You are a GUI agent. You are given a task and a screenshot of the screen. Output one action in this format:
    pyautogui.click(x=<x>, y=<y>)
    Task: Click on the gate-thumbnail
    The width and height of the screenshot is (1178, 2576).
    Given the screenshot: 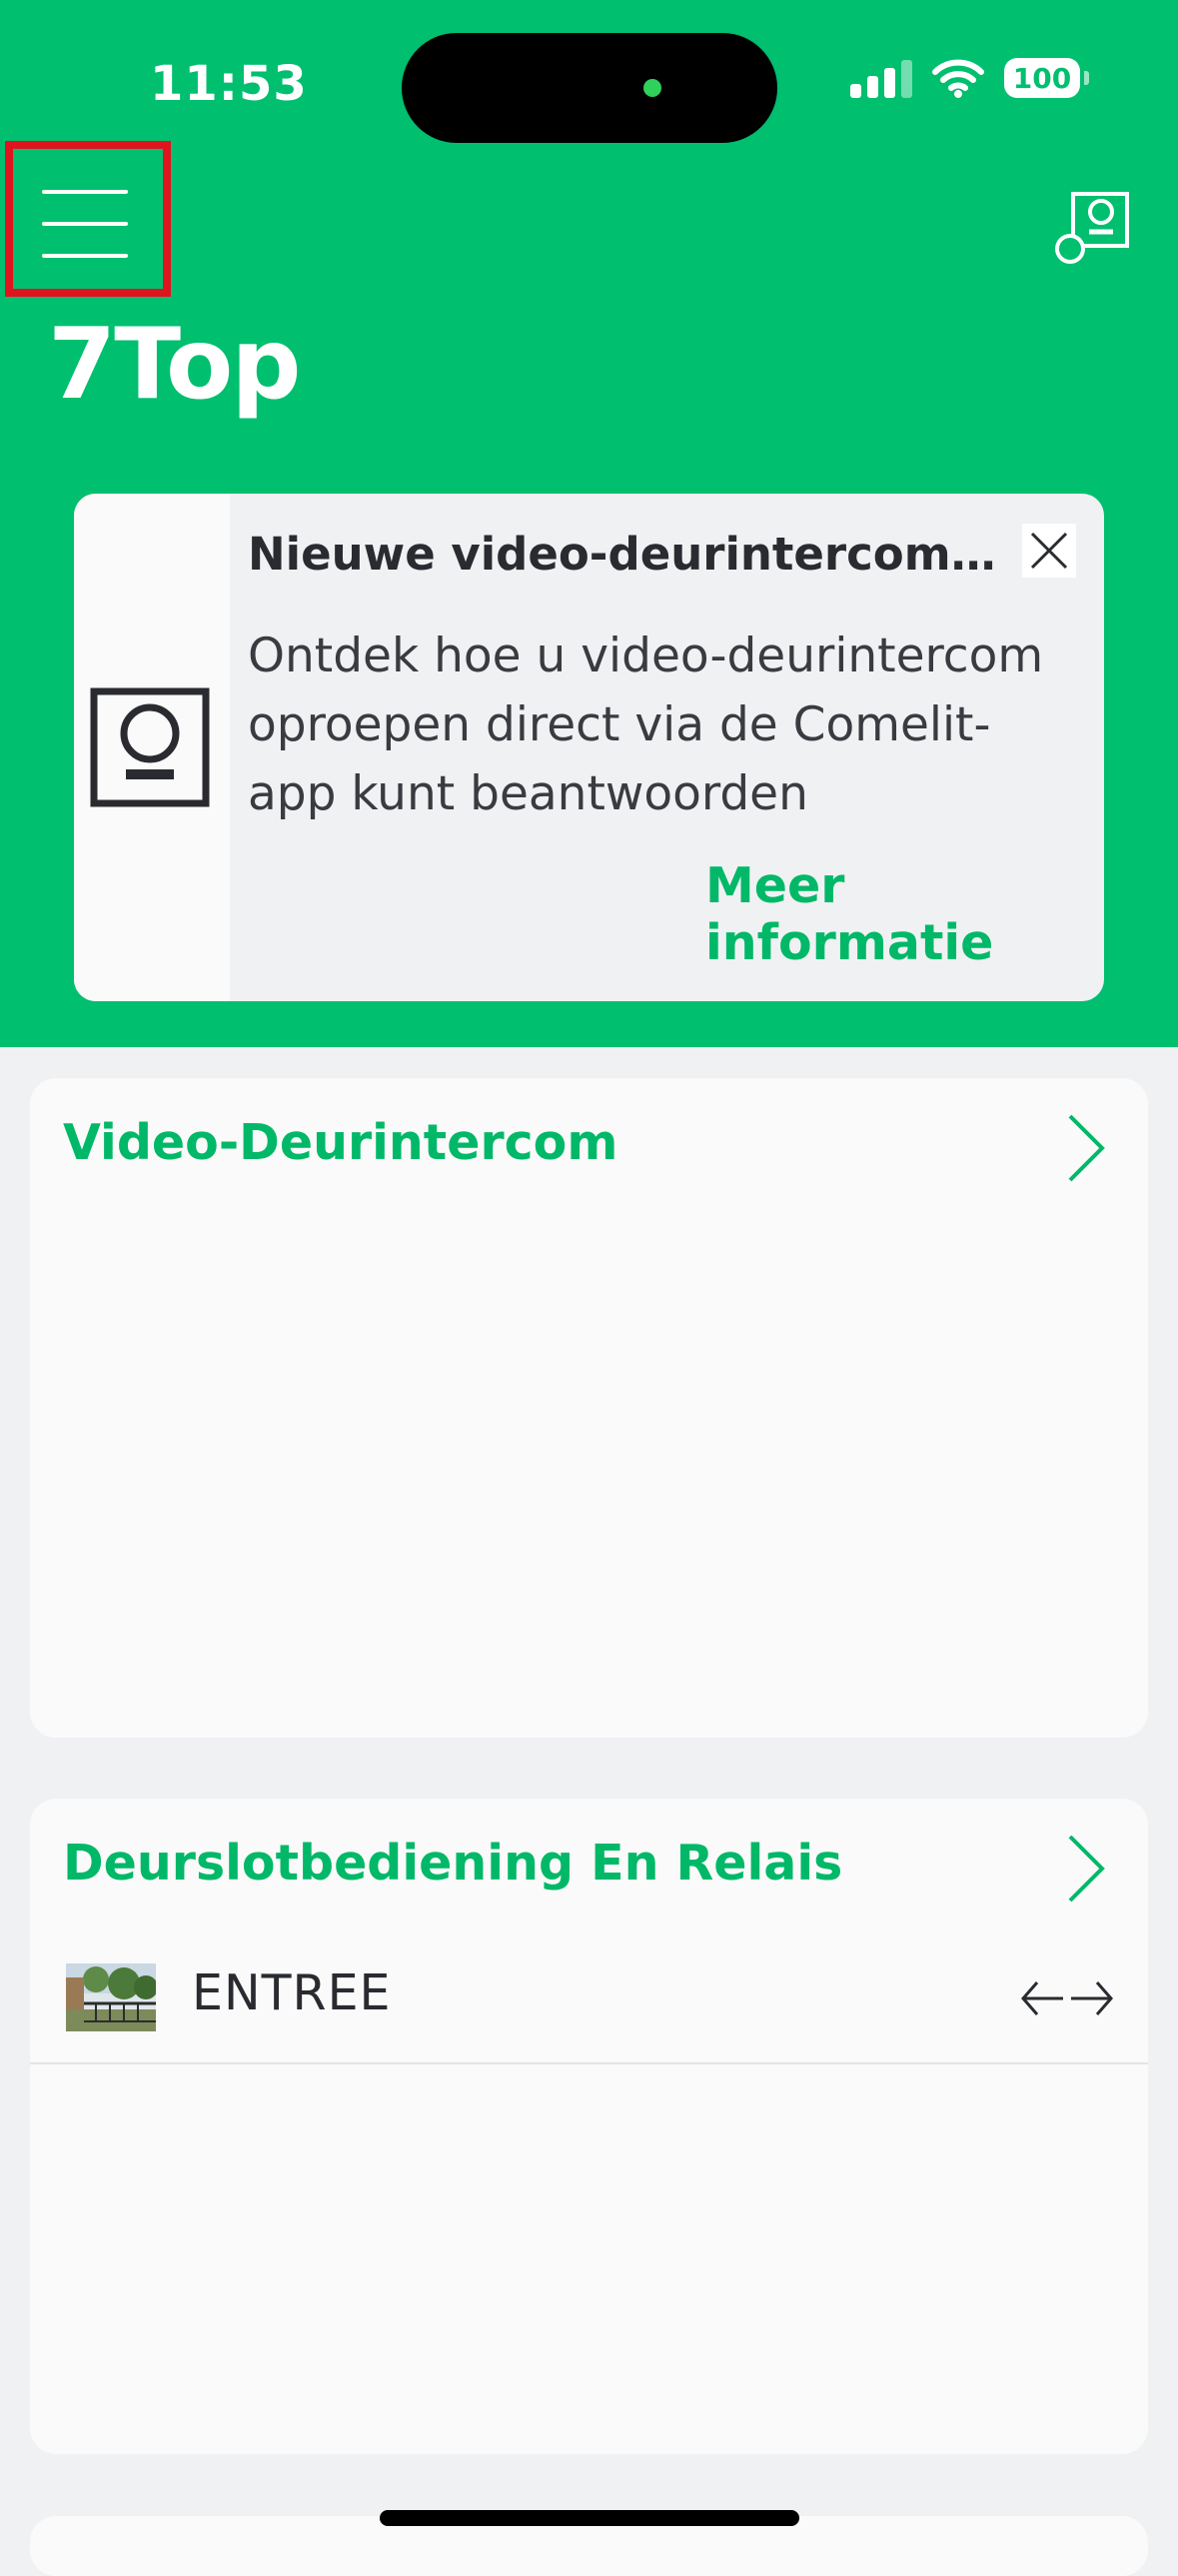 What is the action you would take?
    pyautogui.click(x=111, y=1997)
    